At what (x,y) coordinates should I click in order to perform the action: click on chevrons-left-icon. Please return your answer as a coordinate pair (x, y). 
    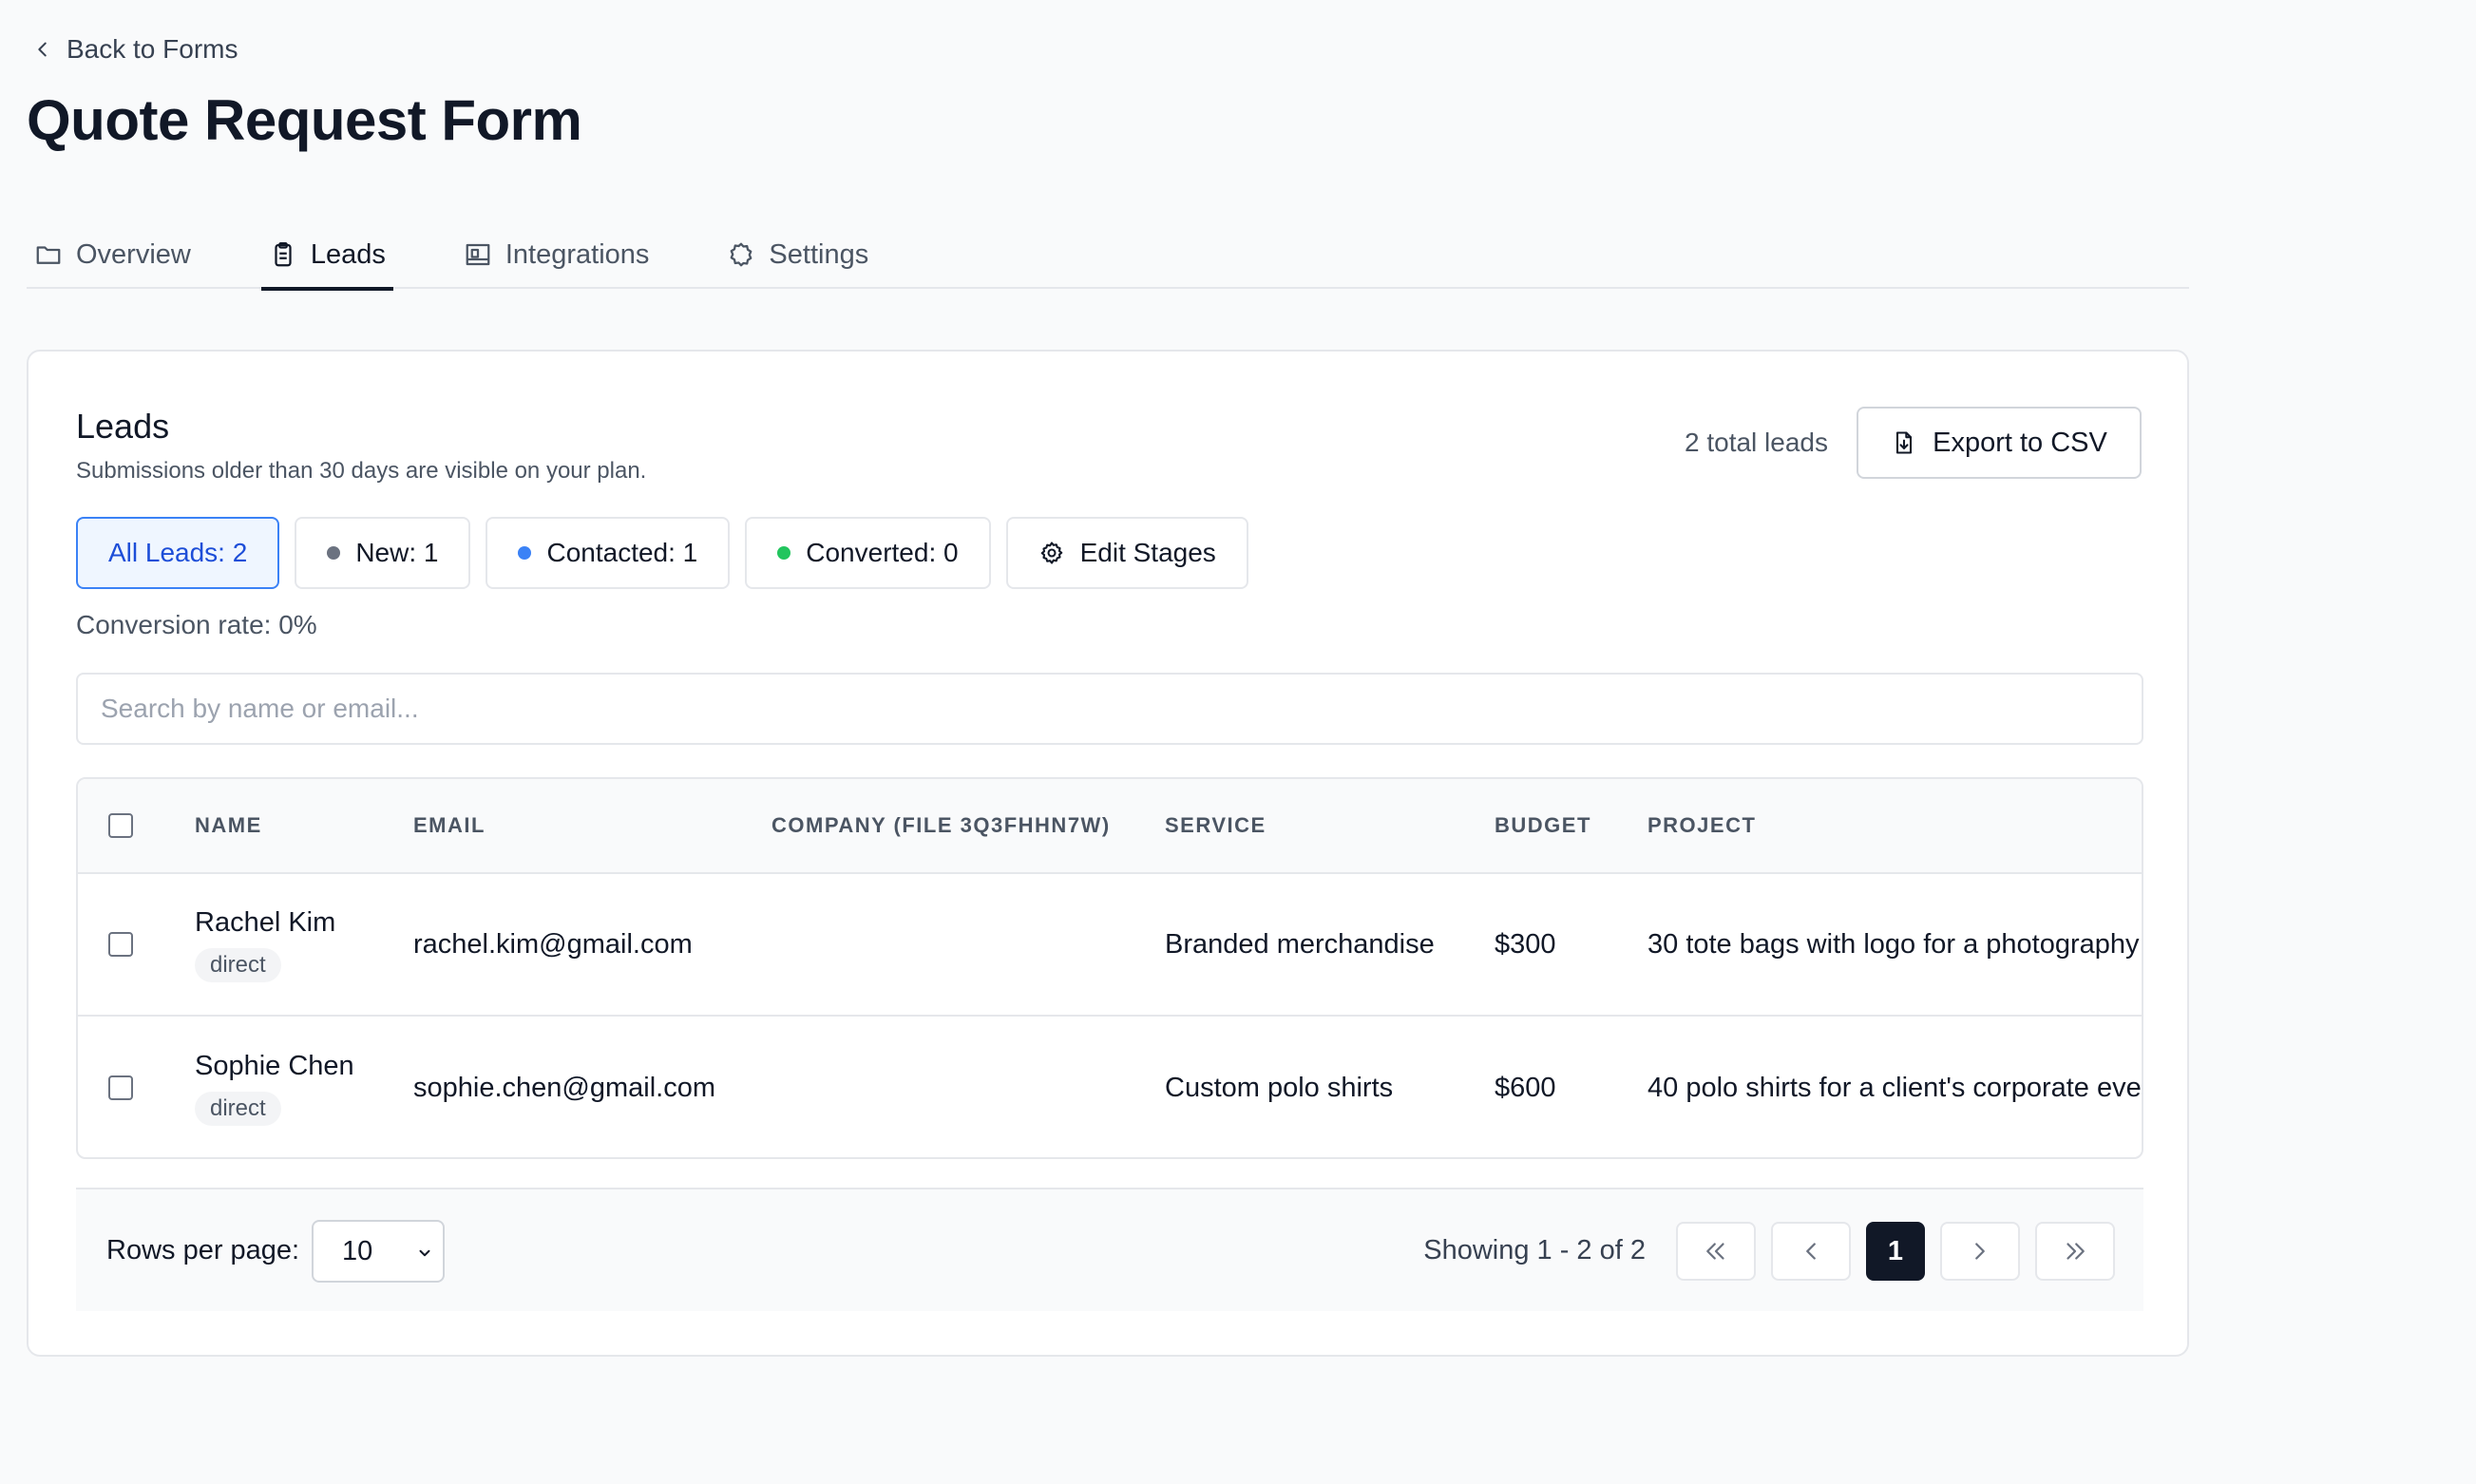
    Looking at the image, I should click on (1715, 1251).